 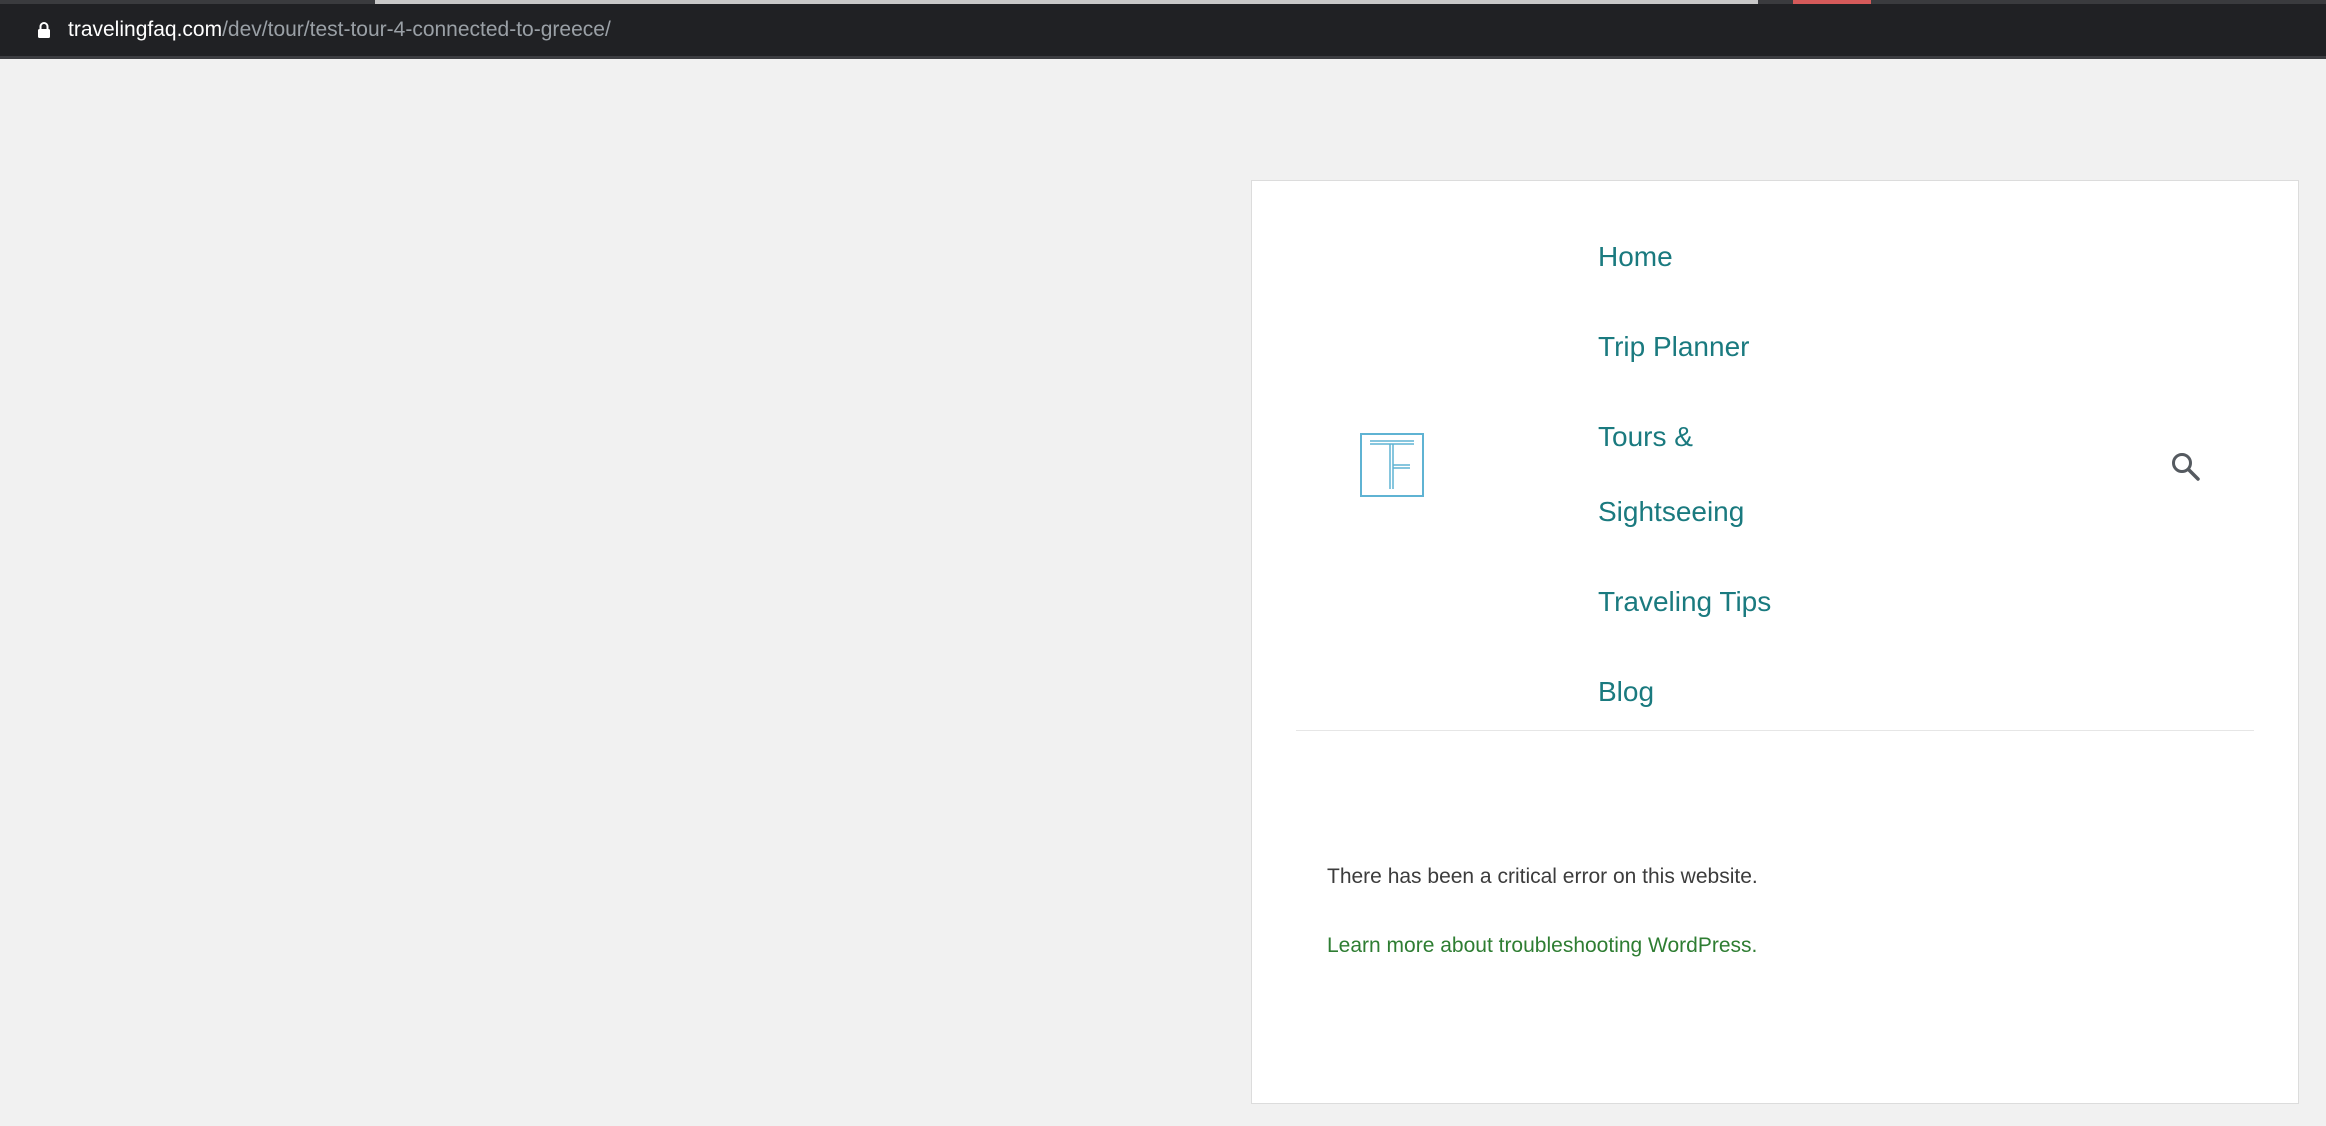 What do you see at coordinates (44, 30) in the screenshot?
I see `lock-icon` at bounding box center [44, 30].